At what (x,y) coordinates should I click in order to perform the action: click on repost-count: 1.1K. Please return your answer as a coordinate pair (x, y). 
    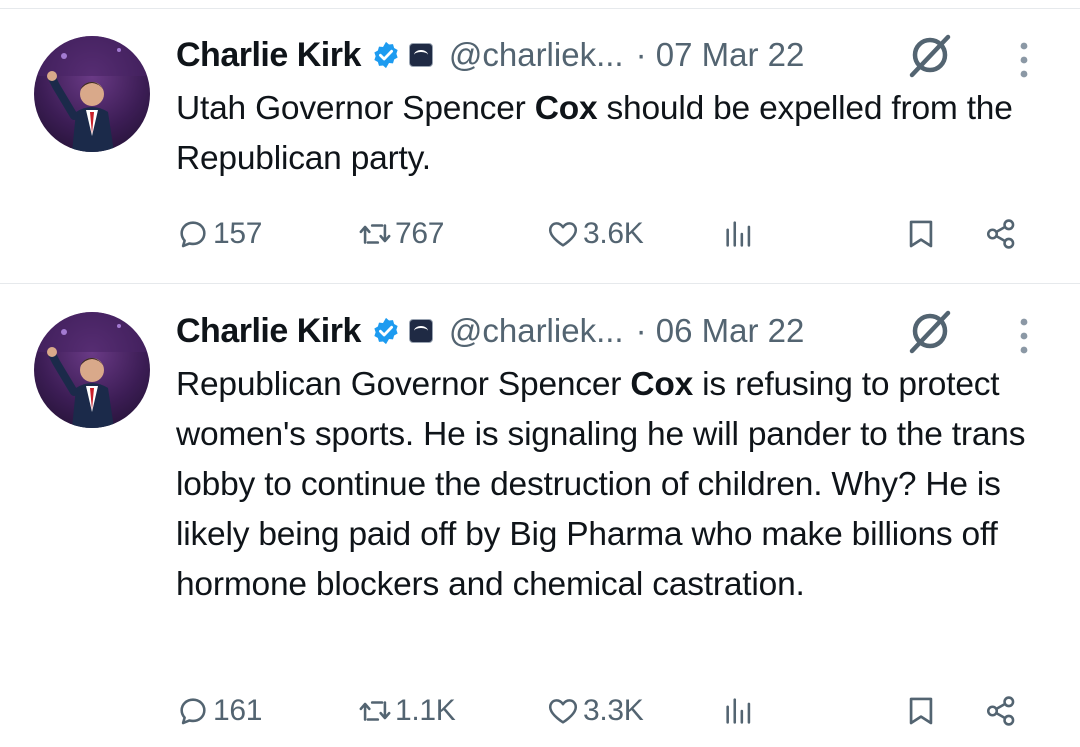
    Looking at the image, I should click on (425, 710).